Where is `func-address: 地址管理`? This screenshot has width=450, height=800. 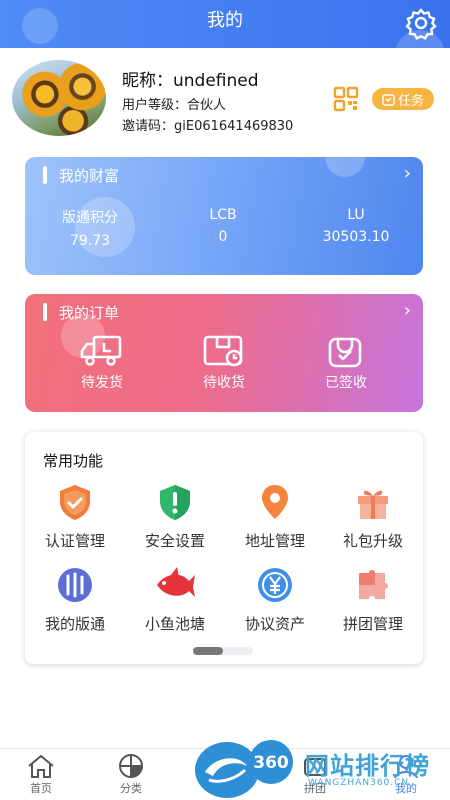
func-address: 地址管理 is located at coordinates (275, 516).